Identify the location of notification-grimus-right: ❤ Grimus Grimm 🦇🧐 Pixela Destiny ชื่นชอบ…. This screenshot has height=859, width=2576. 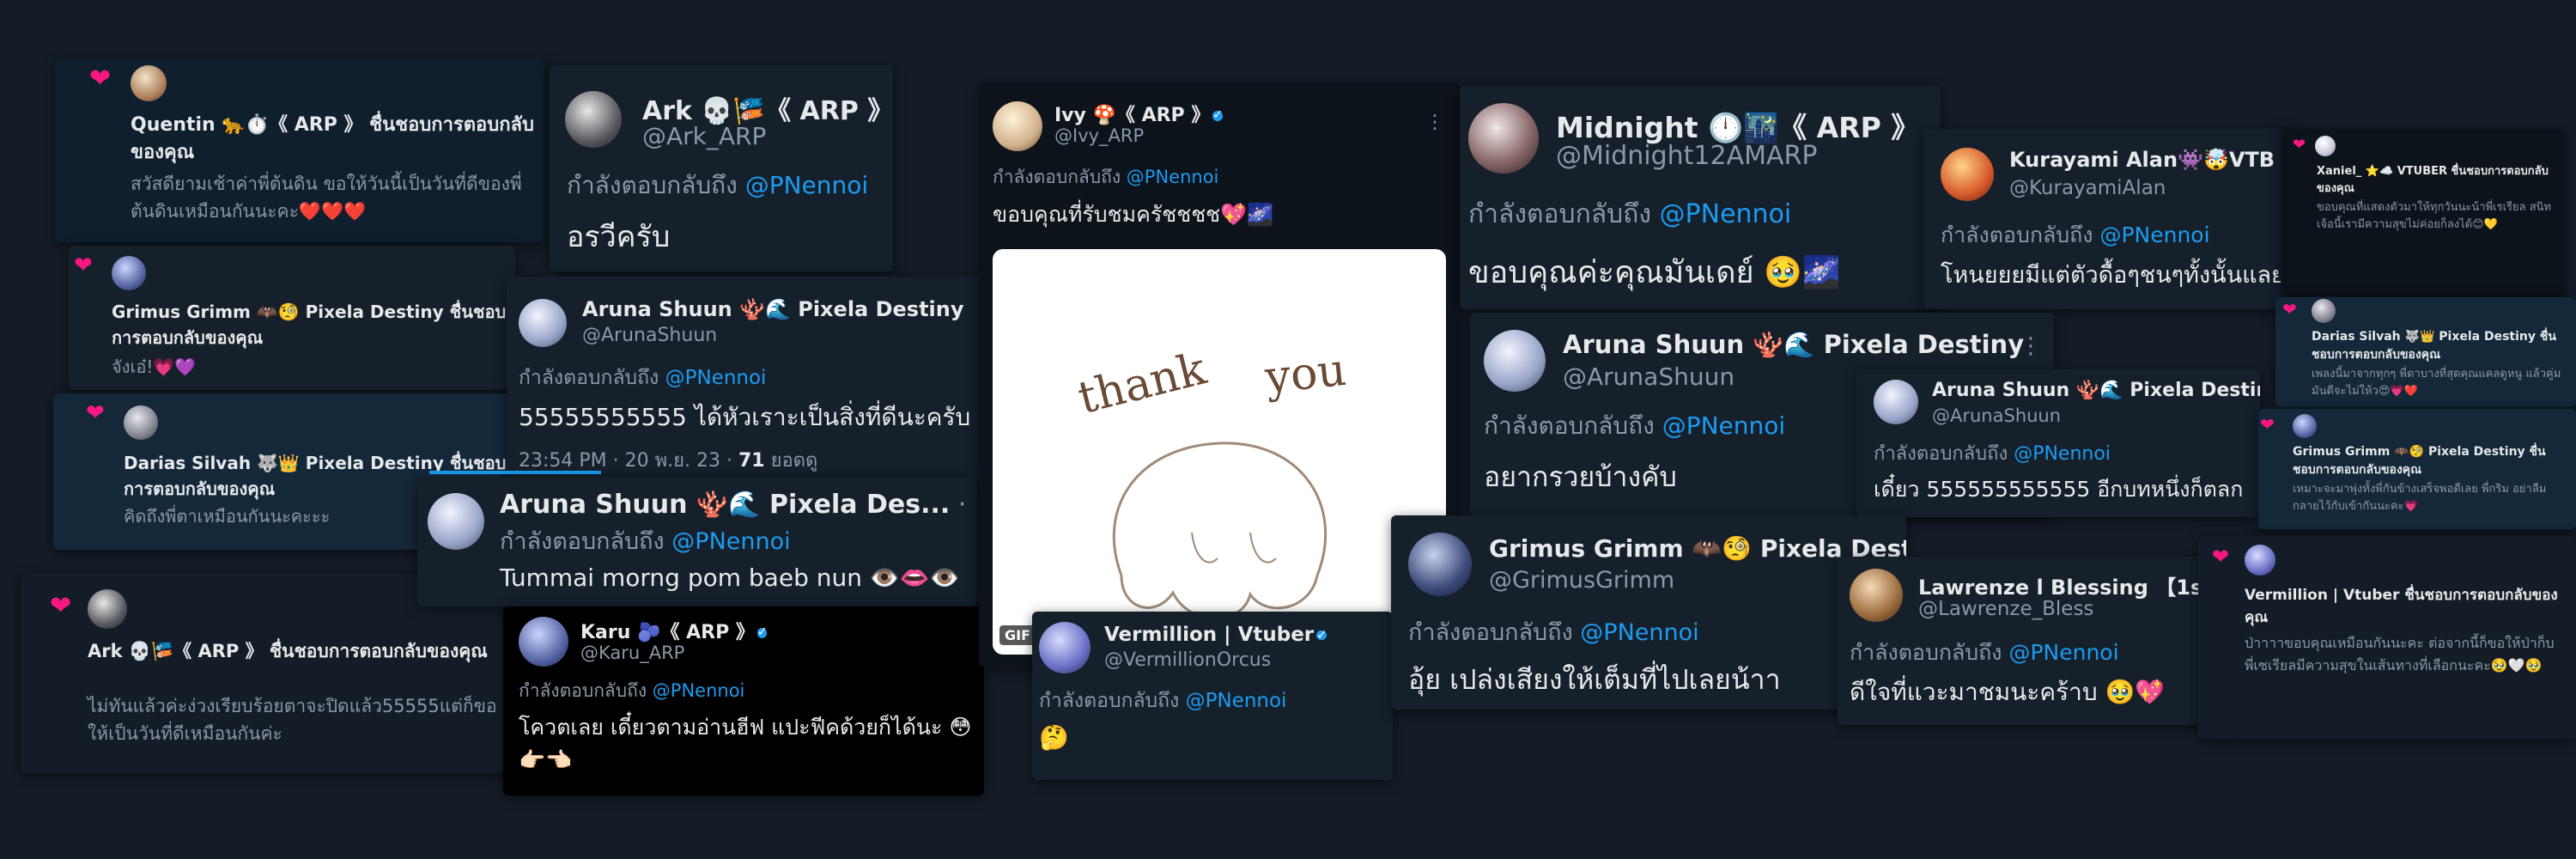
(2417, 469).